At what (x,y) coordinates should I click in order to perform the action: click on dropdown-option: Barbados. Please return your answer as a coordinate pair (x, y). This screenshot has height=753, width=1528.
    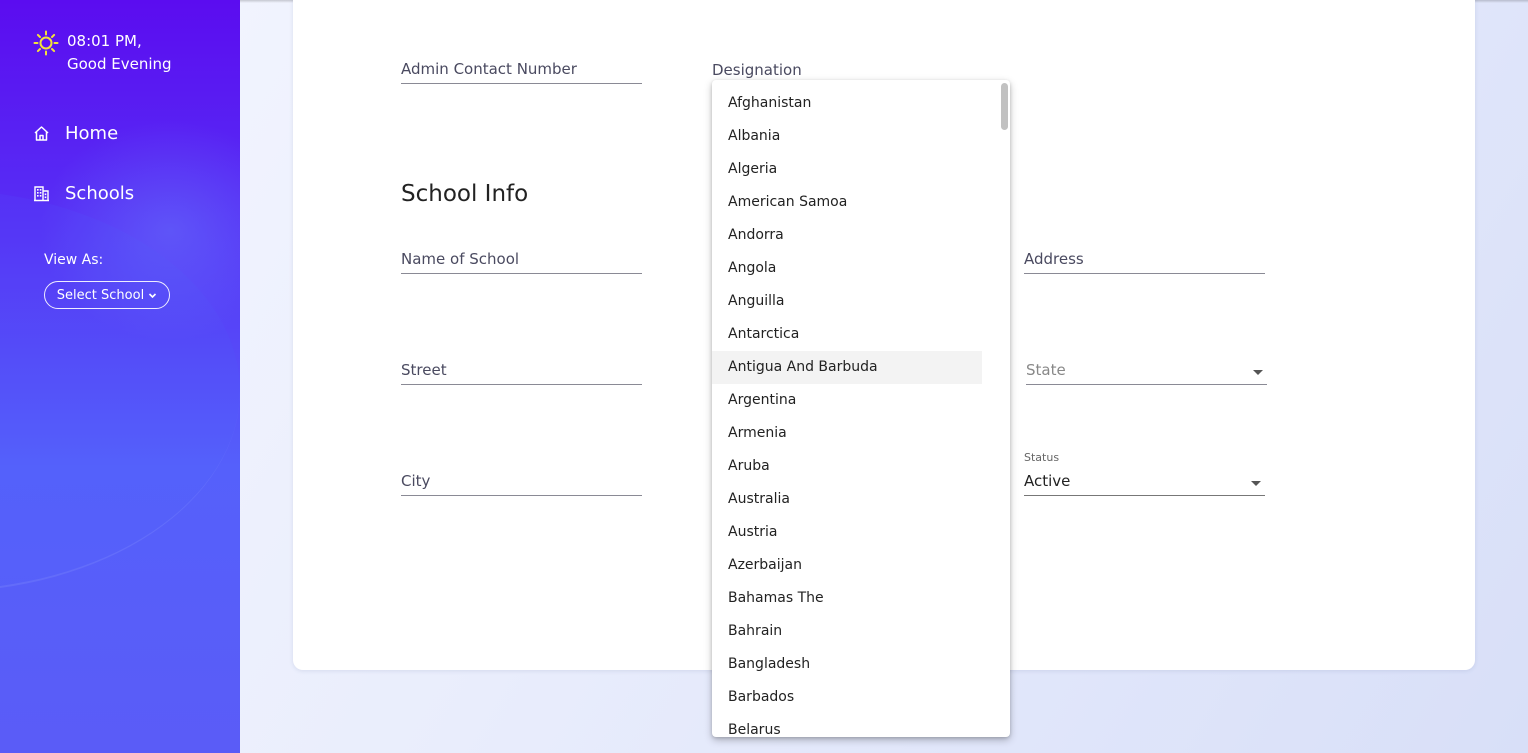
    Looking at the image, I should click on (847, 697).